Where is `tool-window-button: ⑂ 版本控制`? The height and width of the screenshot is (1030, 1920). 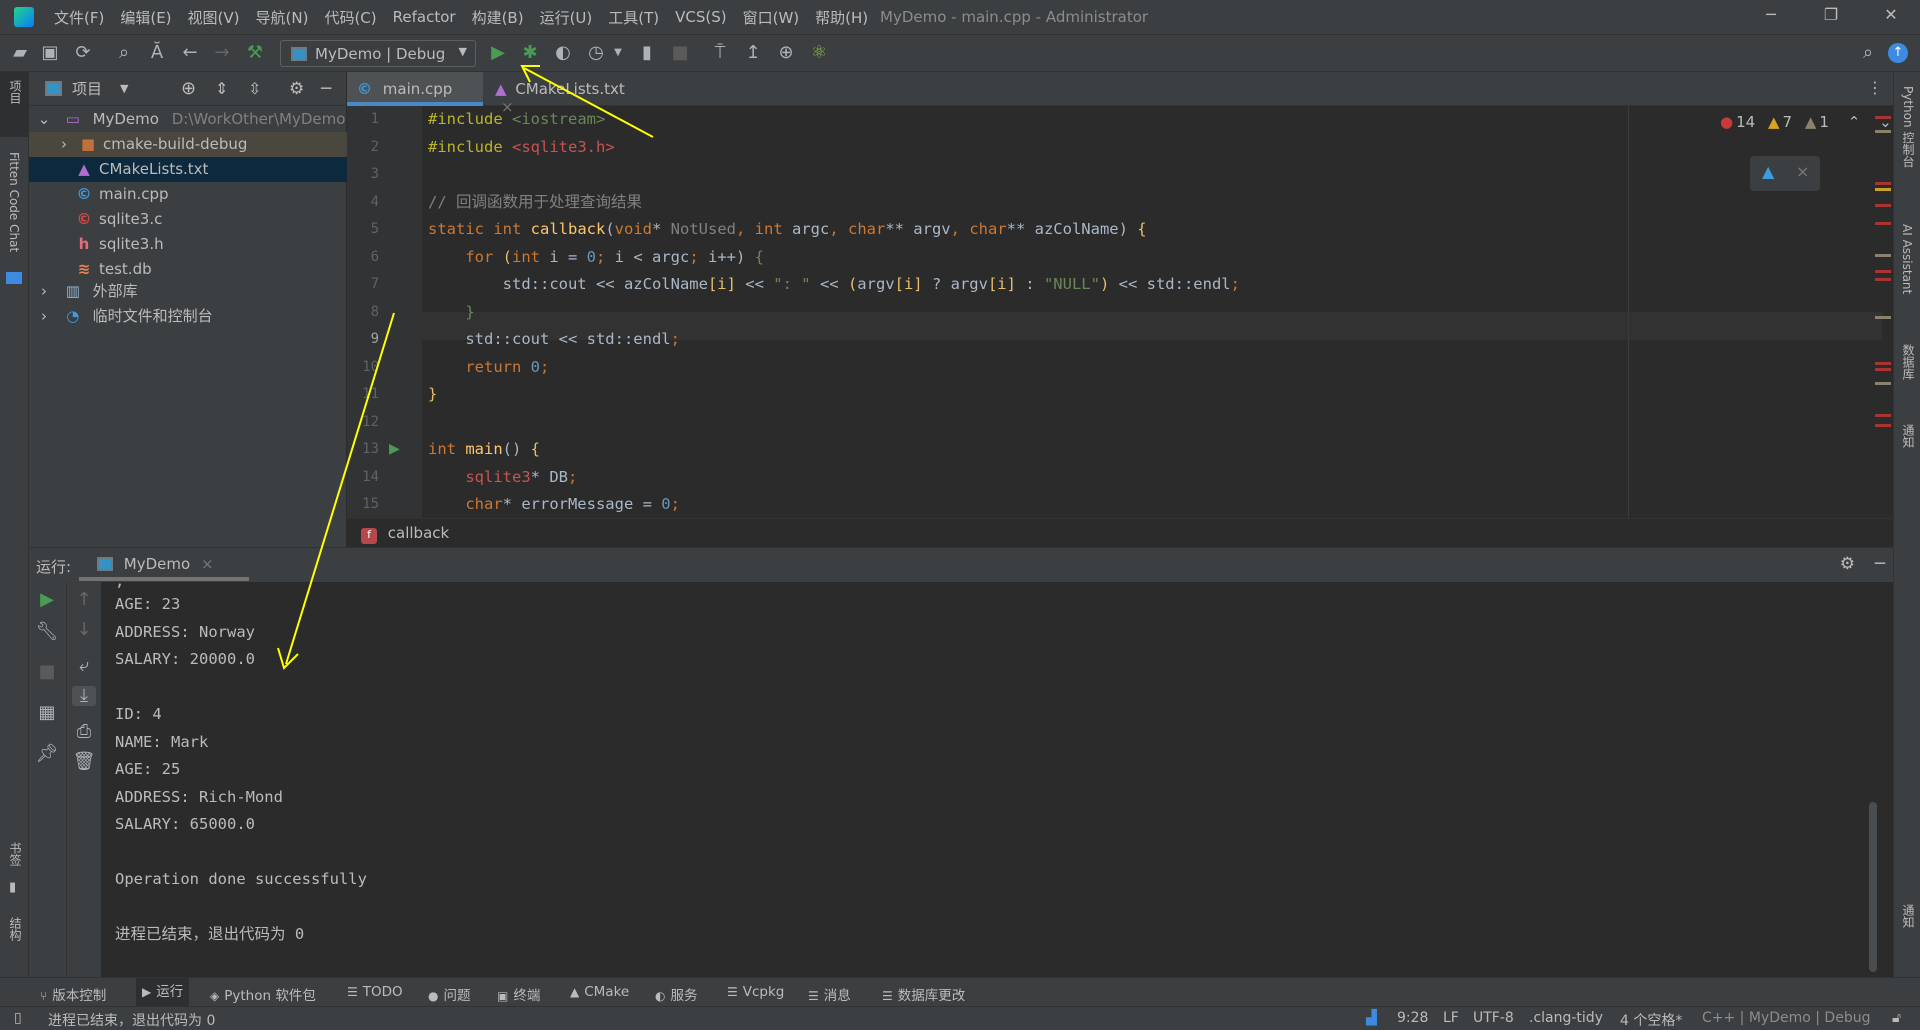 tool-window-button: ⑂ 版本控制 is located at coordinates (73, 994).